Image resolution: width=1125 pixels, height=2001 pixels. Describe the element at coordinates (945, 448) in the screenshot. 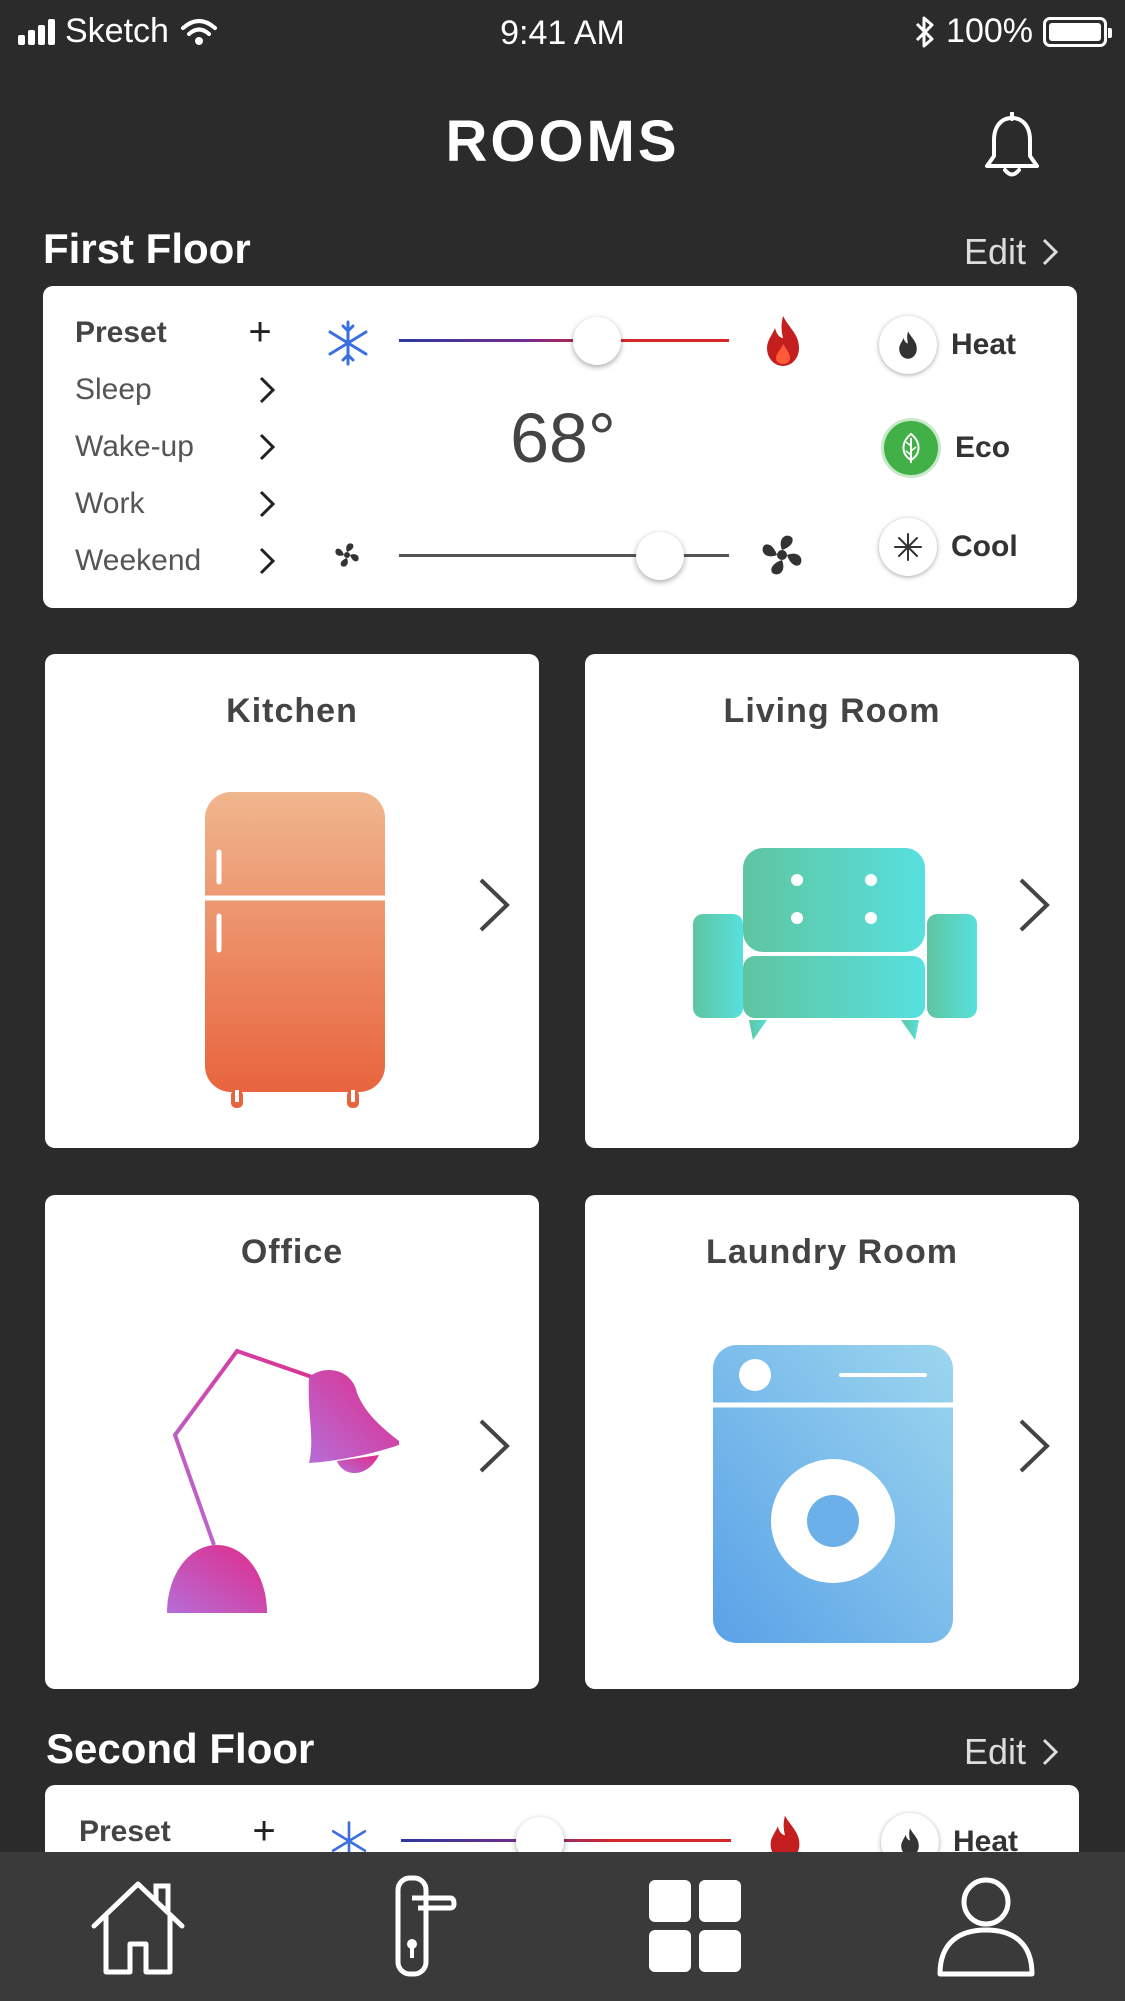

I see `mode-eco-button: Eco` at that location.